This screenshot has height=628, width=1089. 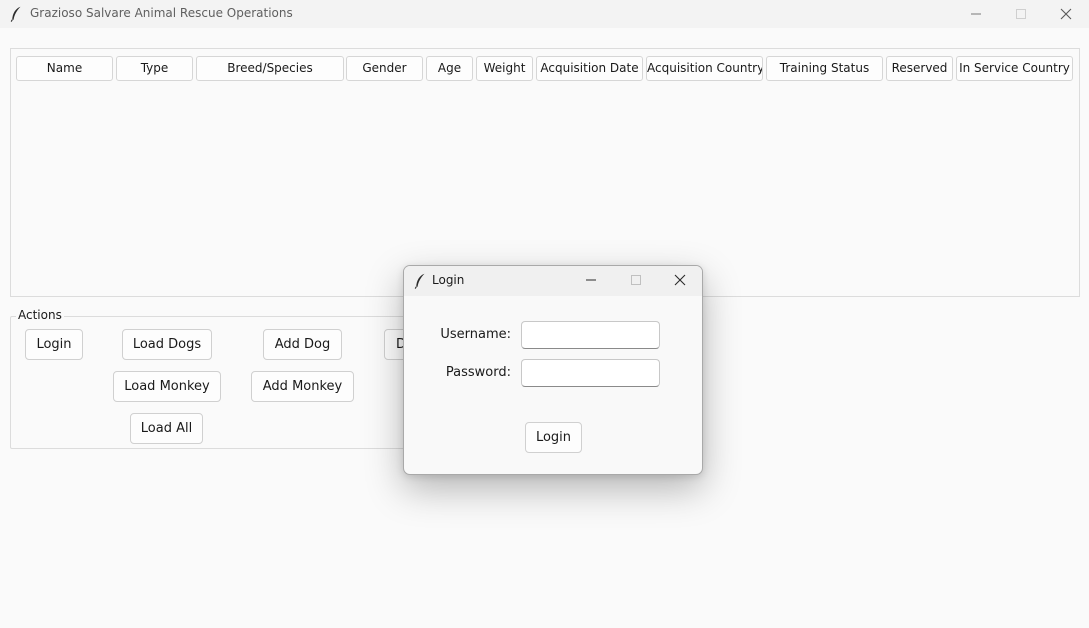 I want to click on login-dialog-title-bar: Login, so click(x=553, y=281).